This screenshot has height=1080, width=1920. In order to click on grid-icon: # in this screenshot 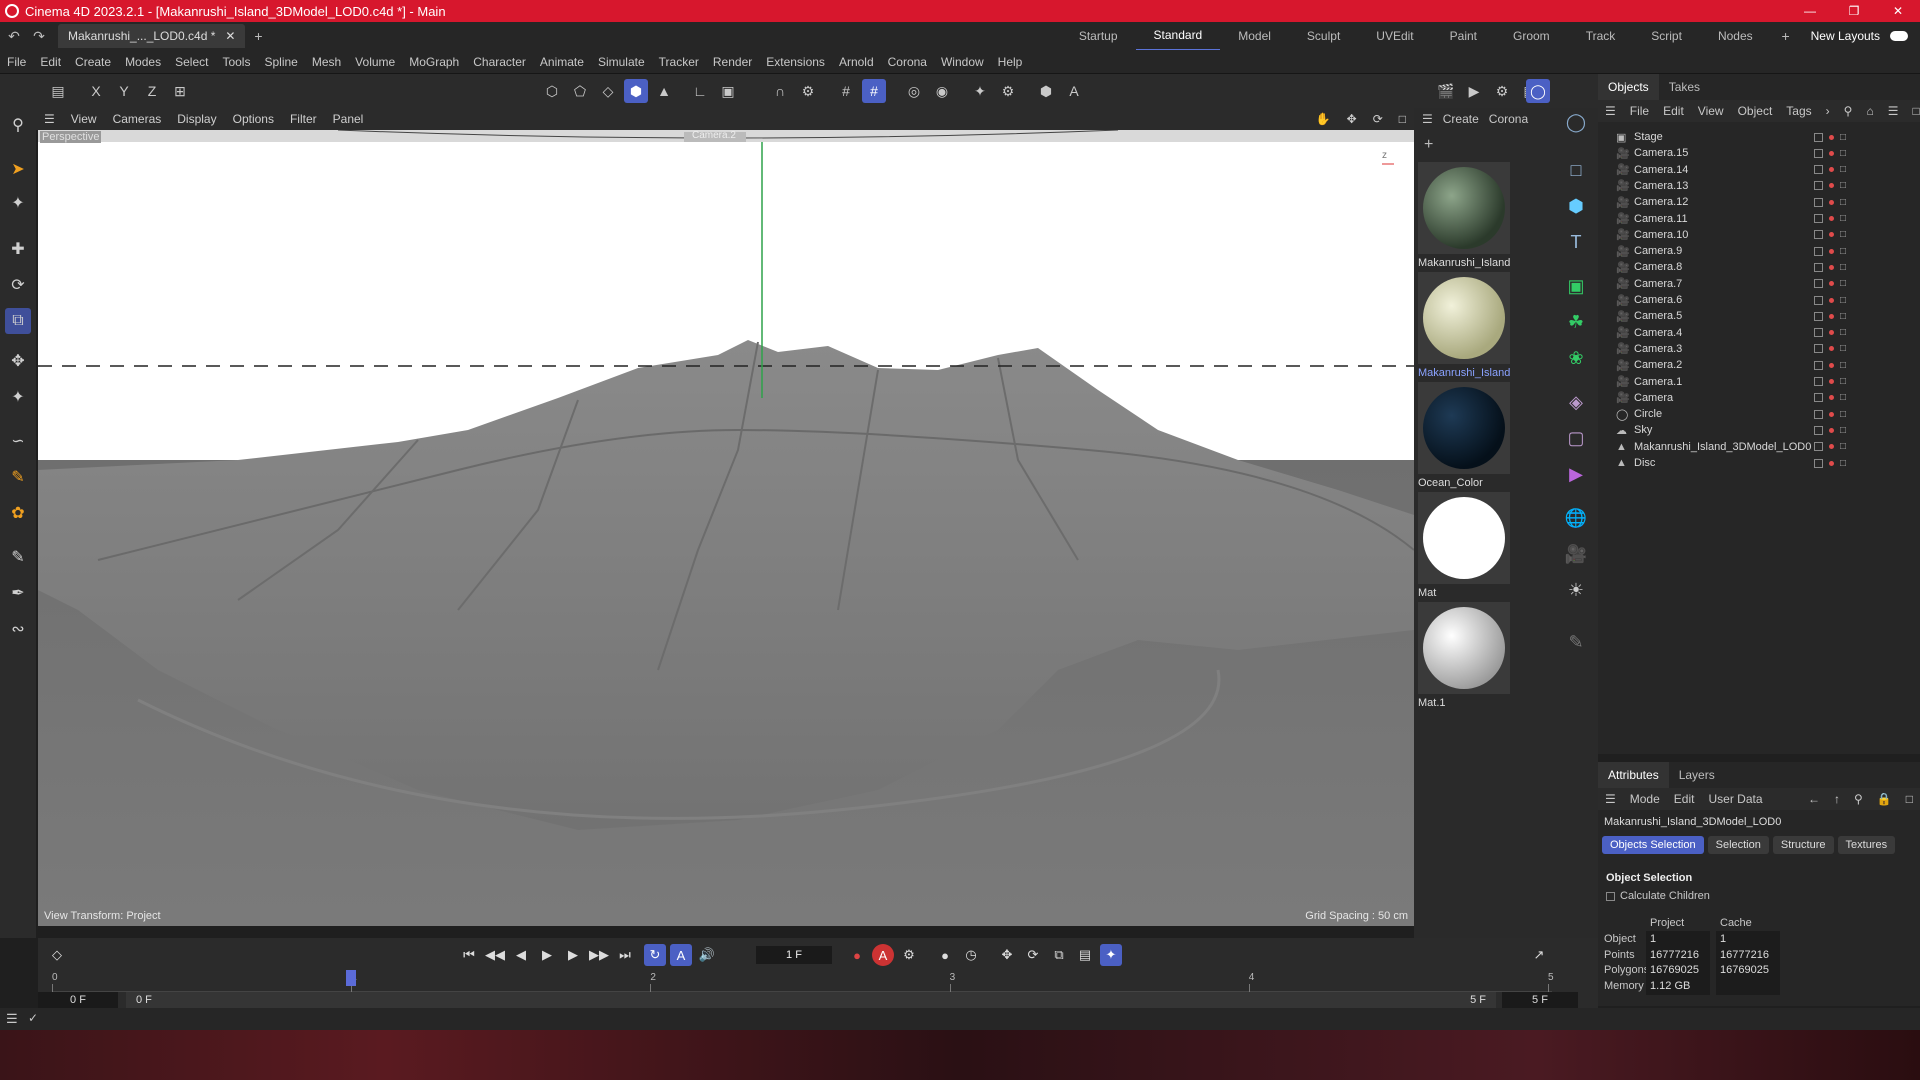, I will do `click(846, 91)`.